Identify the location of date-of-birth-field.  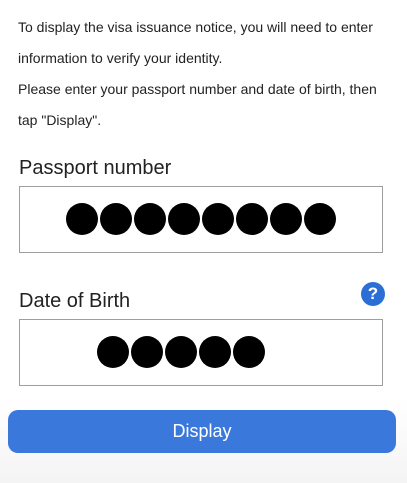
(201, 352).